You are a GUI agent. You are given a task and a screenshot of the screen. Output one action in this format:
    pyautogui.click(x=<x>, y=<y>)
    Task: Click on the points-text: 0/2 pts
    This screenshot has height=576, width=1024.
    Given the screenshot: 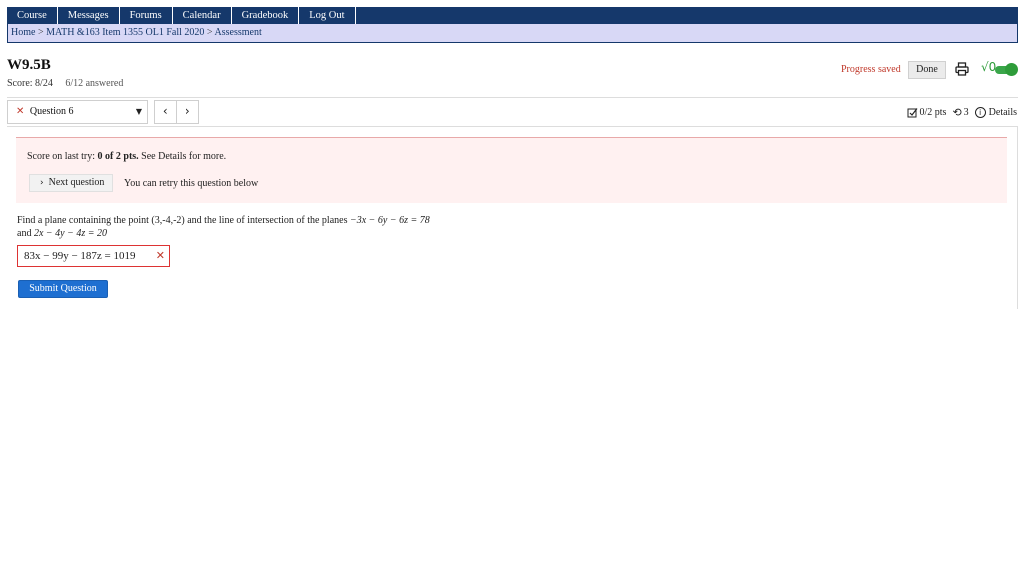 What is the action you would take?
    pyautogui.click(x=933, y=112)
    